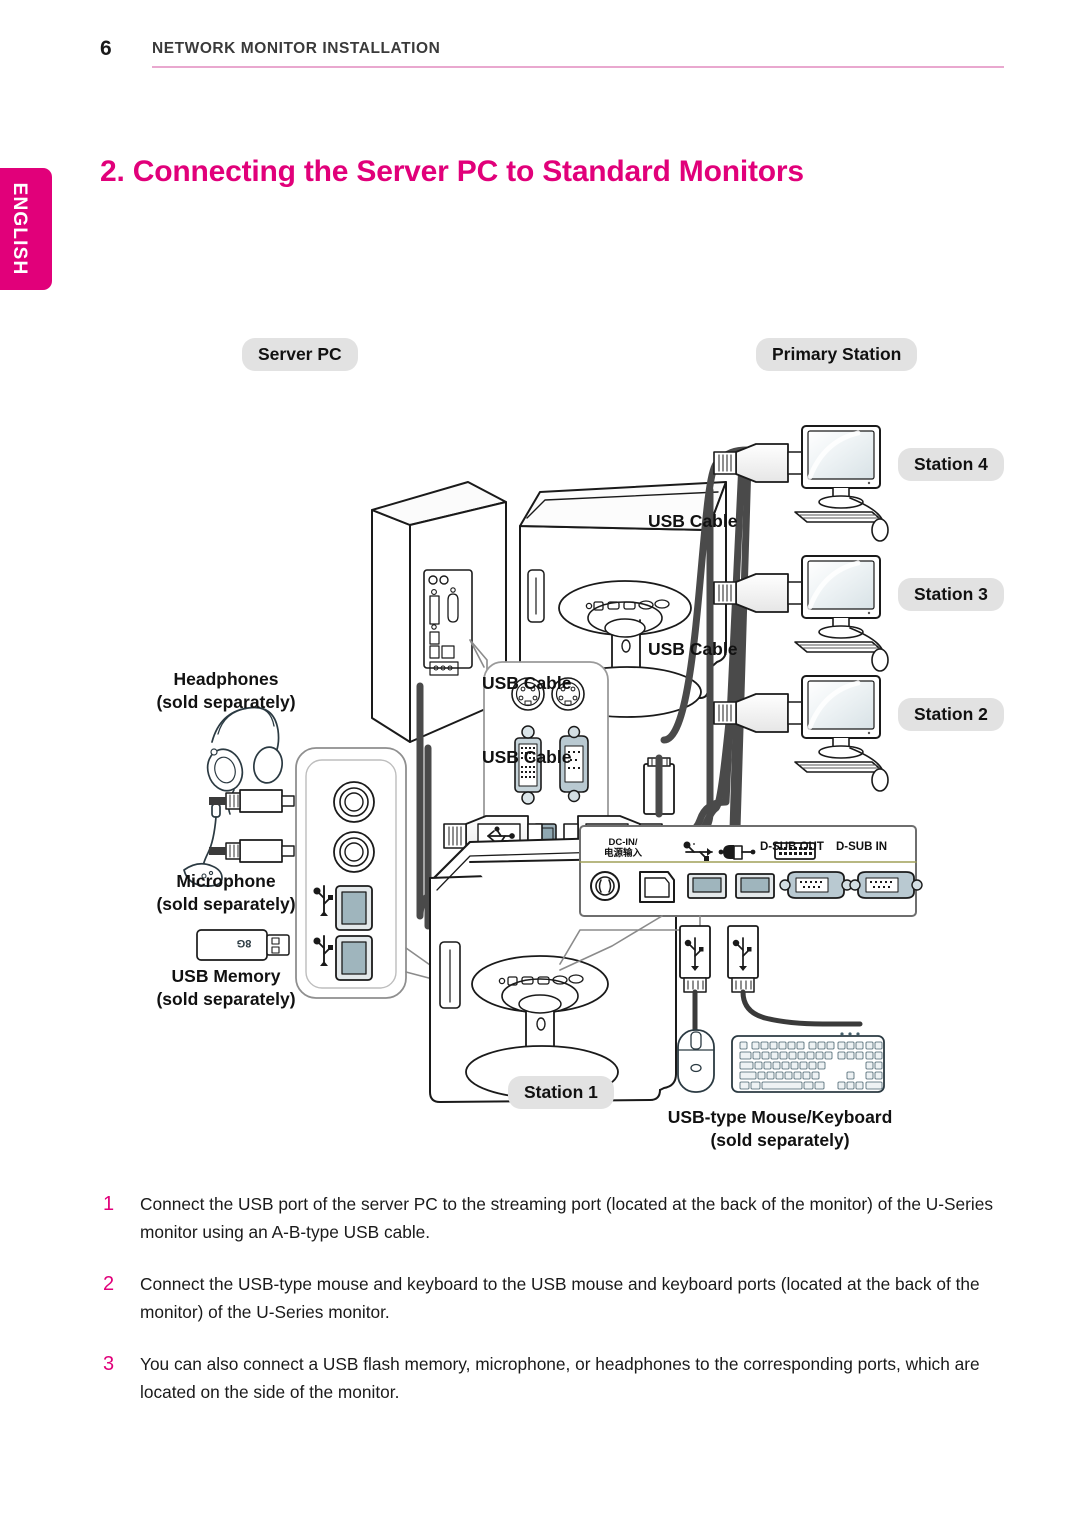  I want to click on label-station-3: Station 3, so click(951, 594).